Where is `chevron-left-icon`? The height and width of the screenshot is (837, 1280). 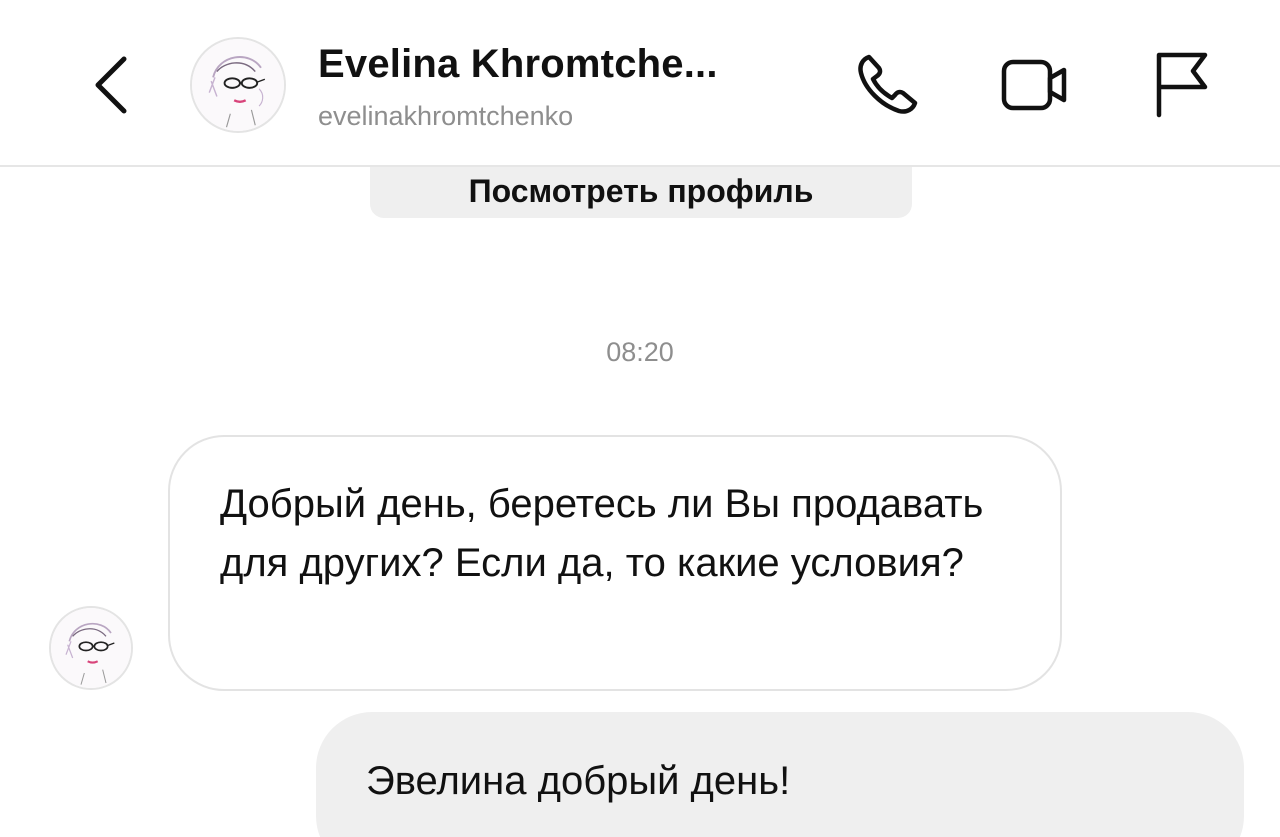
chevron-left-icon is located at coordinates (111, 85).